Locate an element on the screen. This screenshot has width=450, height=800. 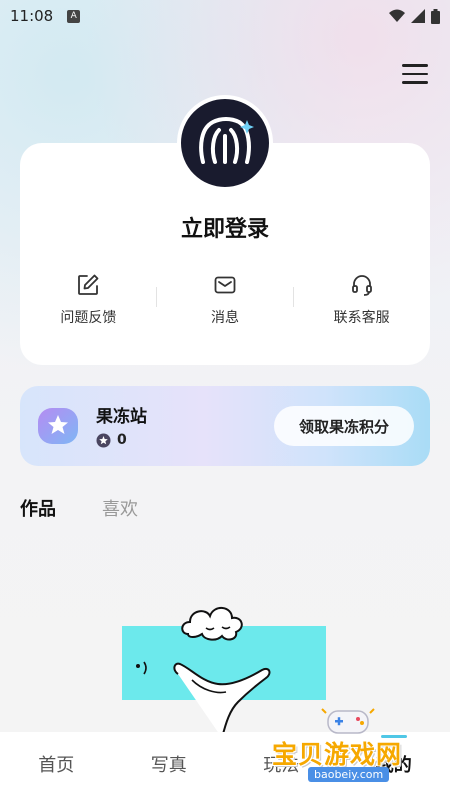
jelly-station-title: 果冻站 is located at coordinates (121, 417).